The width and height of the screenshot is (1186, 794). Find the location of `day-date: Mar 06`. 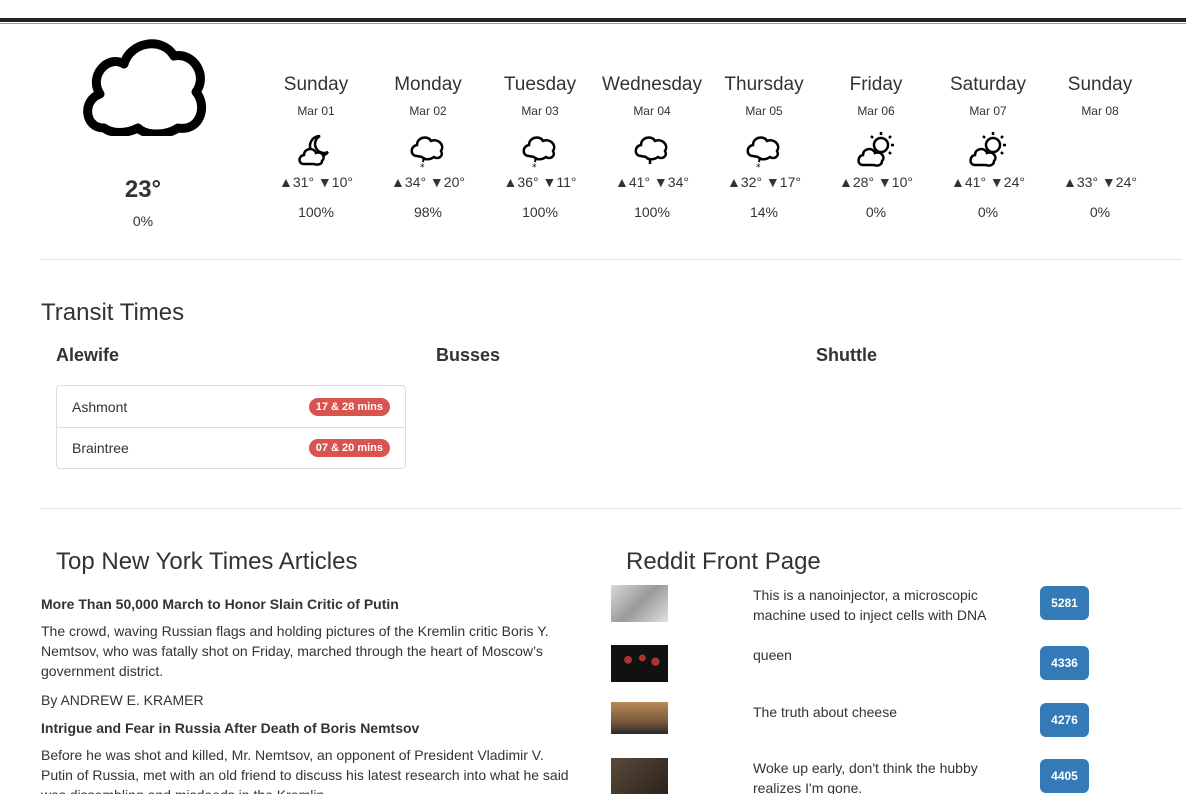

day-date: Mar 06 is located at coordinates (876, 111).